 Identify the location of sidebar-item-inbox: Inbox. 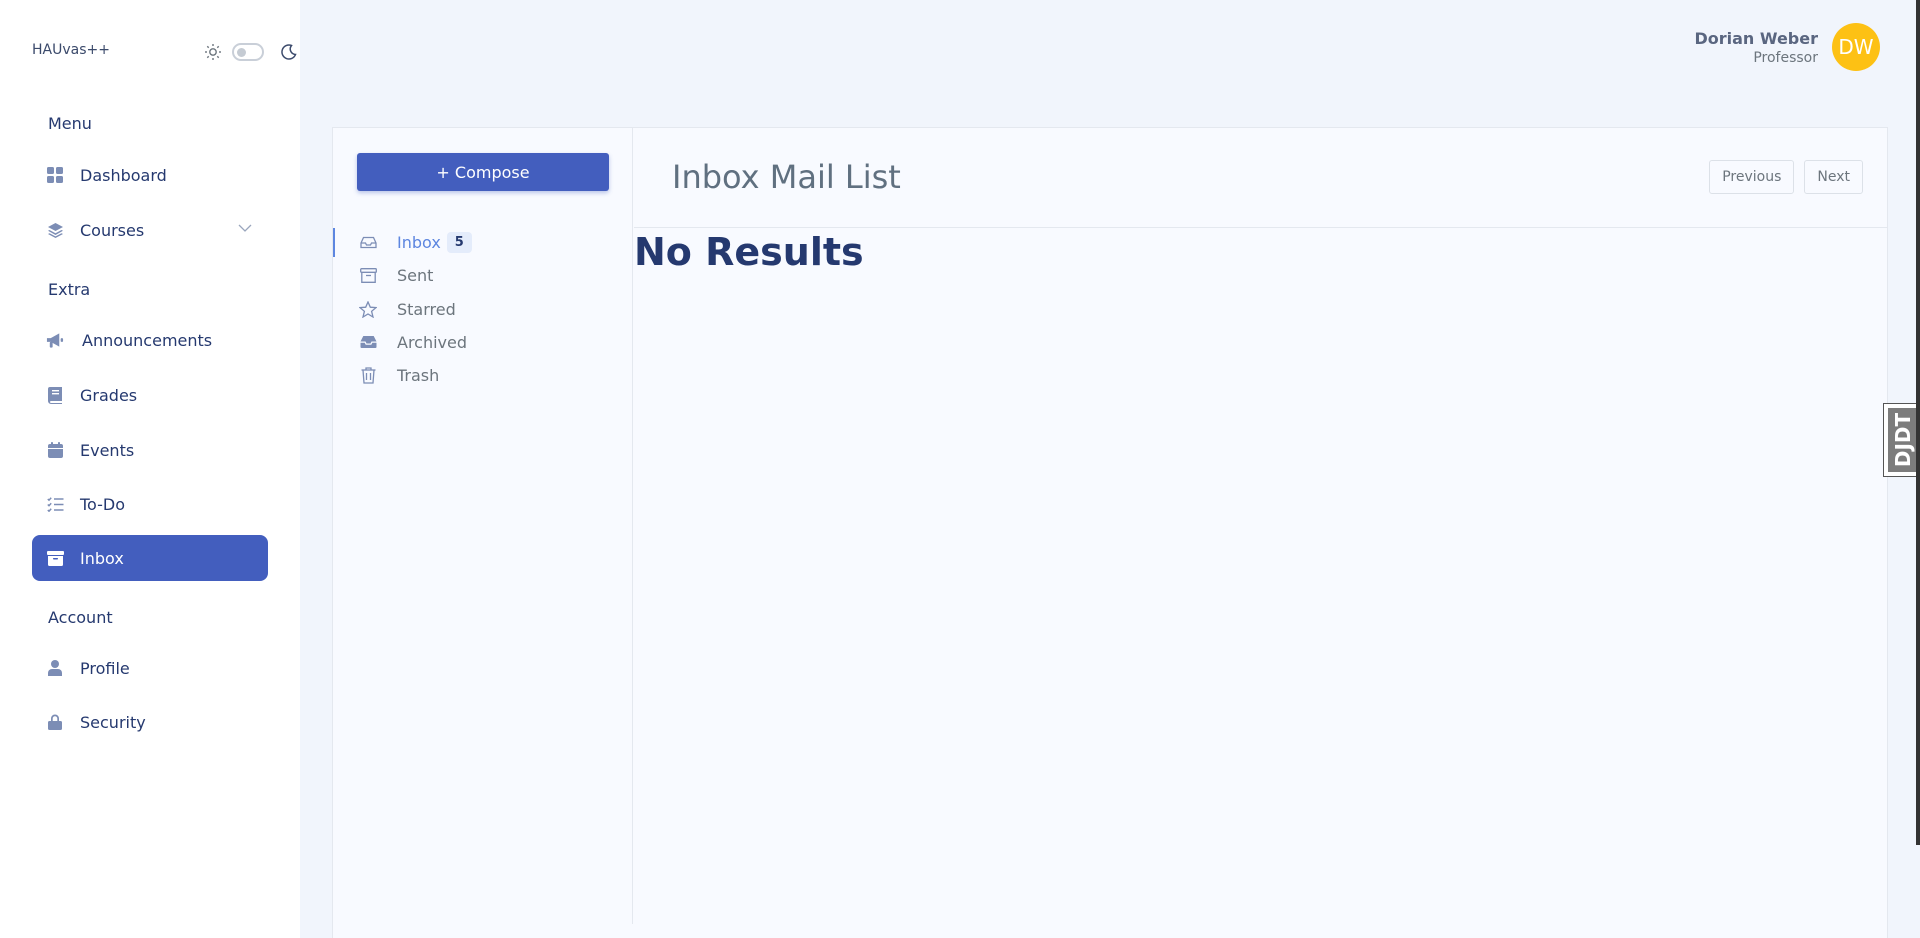
(150, 558).